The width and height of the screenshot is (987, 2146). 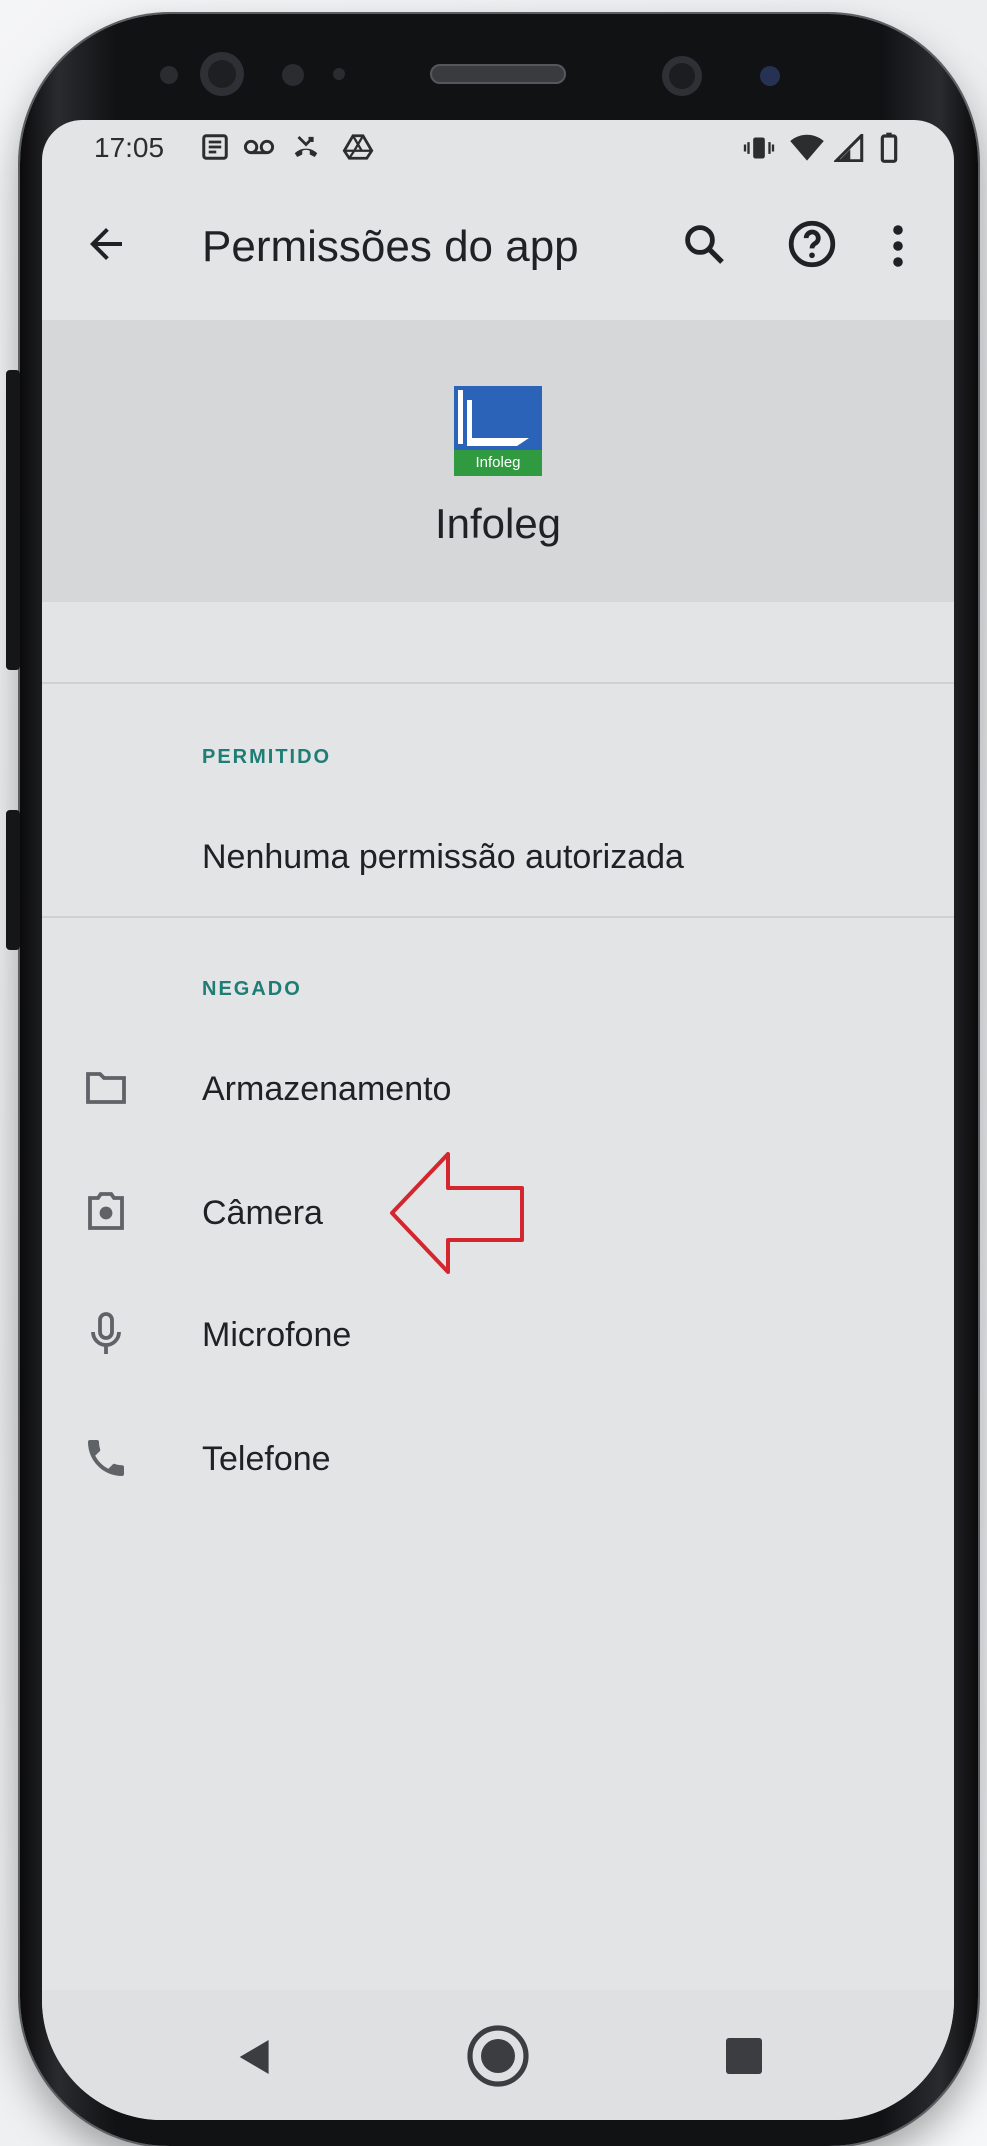 I want to click on news-icon, so click(x=215, y=147).